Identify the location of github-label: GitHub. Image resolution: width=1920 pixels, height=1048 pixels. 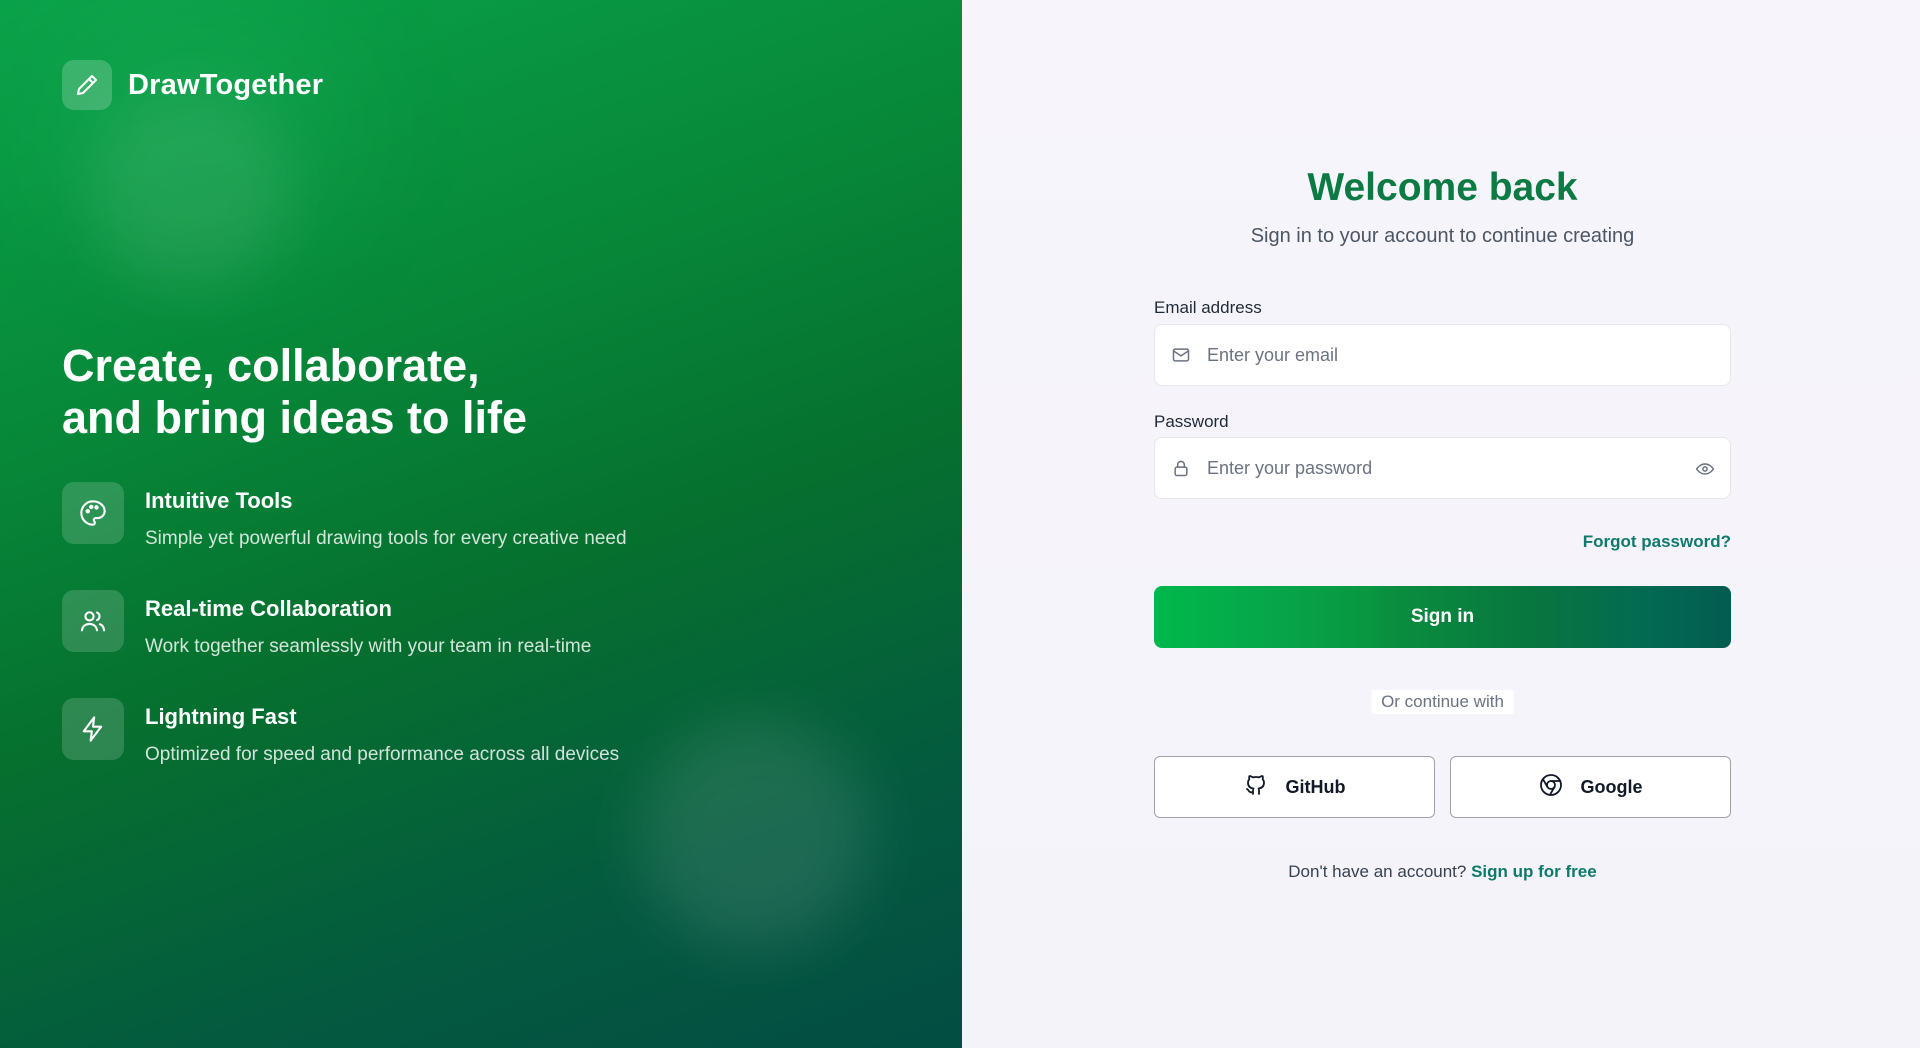
(1315, 786).